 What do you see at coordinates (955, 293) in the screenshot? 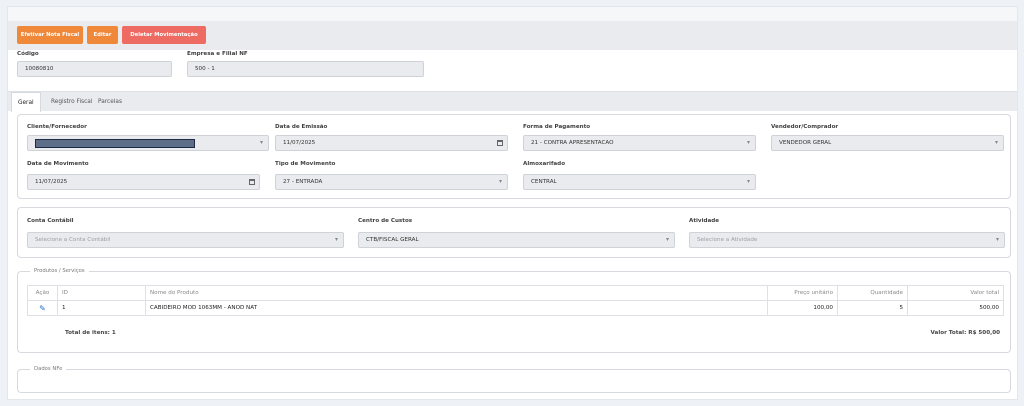
I see `column-header-valor-total: Valor total` at bounding box center [955, 293].